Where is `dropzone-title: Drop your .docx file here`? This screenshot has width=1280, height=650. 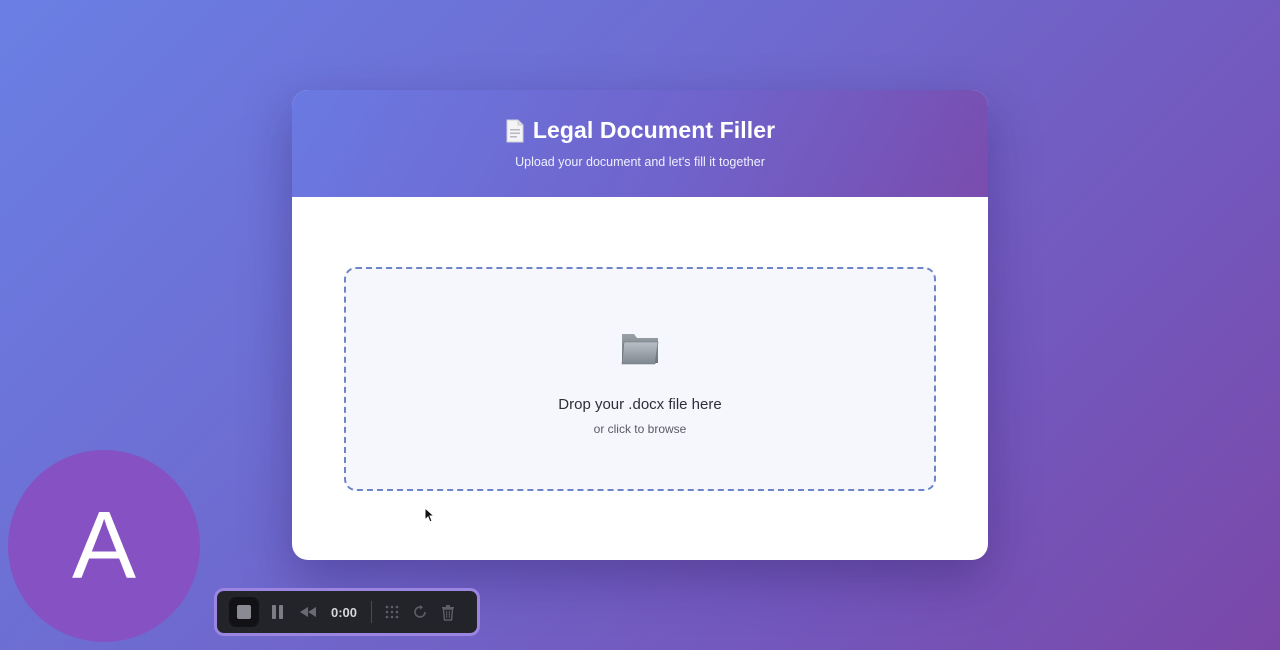 dropzone-title: Drop your .docx file here is located at coordinates (640, 404).